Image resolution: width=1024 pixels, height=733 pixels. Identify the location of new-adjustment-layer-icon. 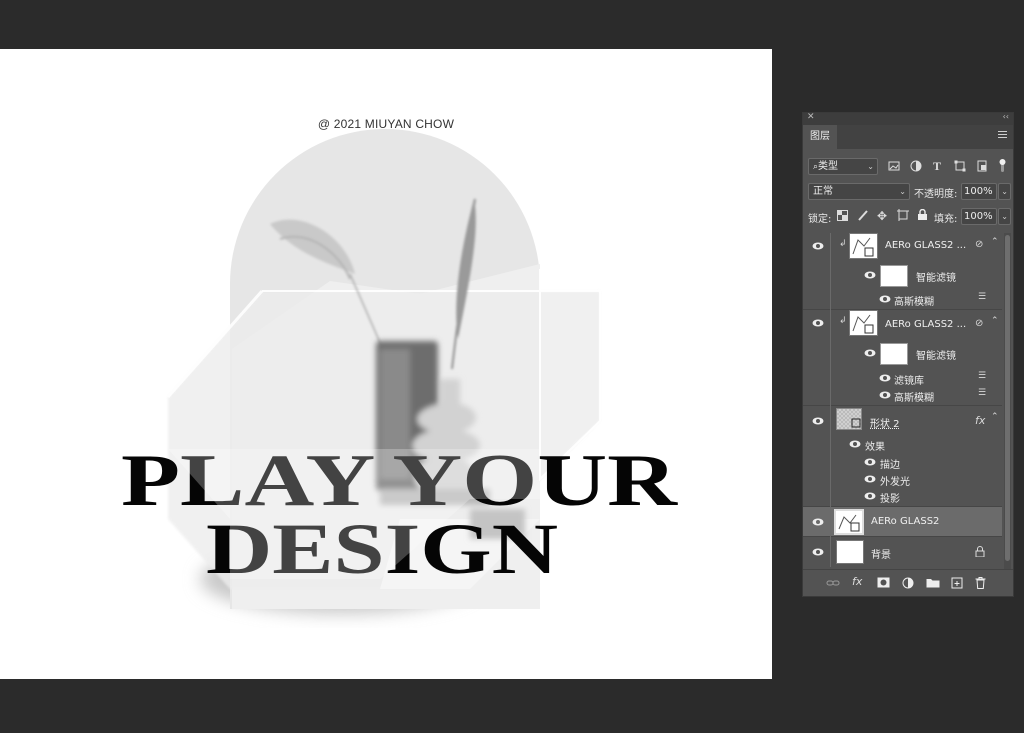
(909, 583).